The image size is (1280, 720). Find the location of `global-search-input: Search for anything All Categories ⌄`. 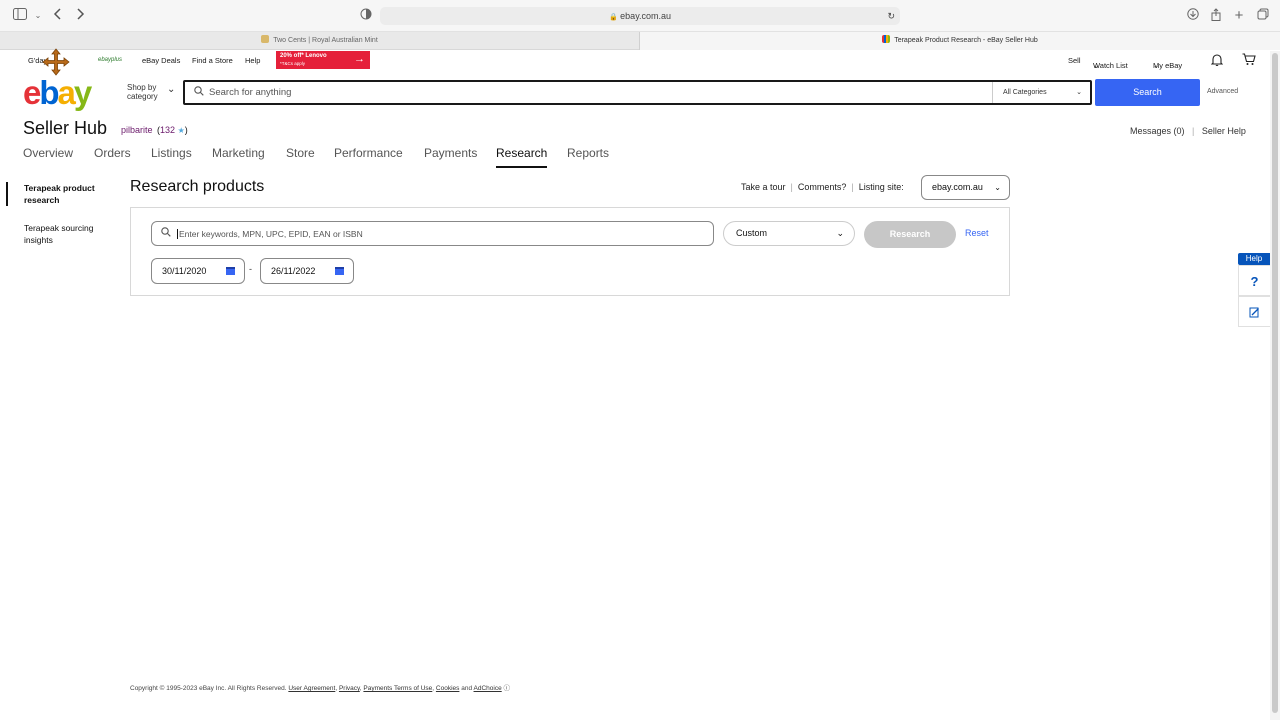

global-search-input: Search for anything All Categories ⌄ is located at coordinates (637, 92).